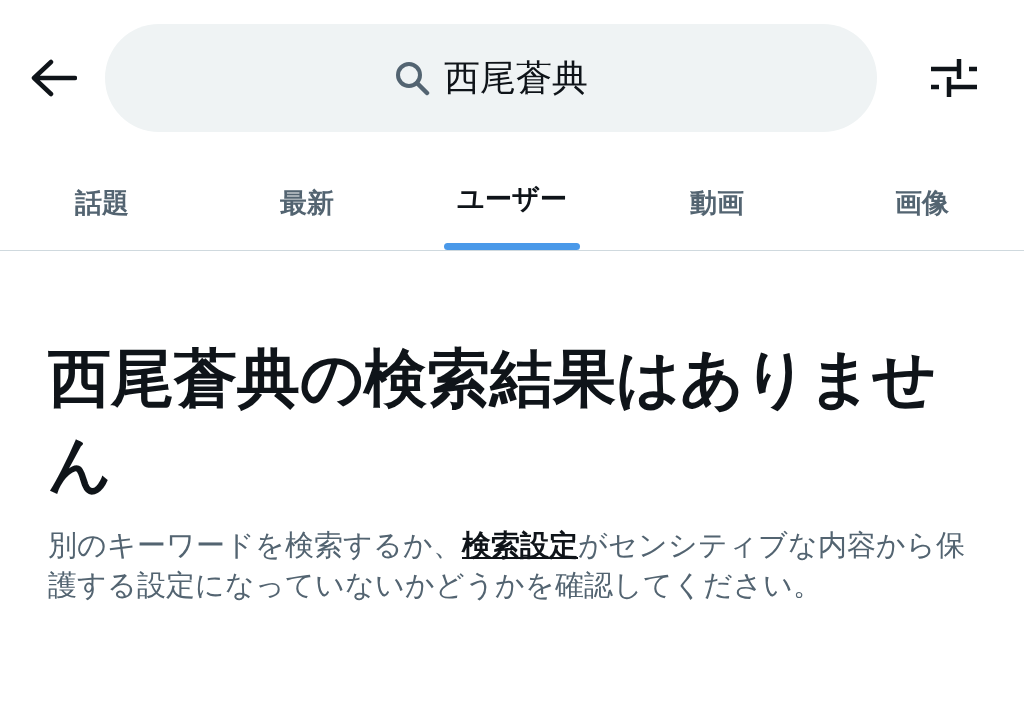 The image size is (1024, 706). What do you see at coordinates (507, 565) in the screenshot?
I see `empty-message: 別のキーワードを検索するか、検索設定がセンシティブな内容から保護する設定になっていないかどうかを確認してください。` at bounding box center [507, 565].